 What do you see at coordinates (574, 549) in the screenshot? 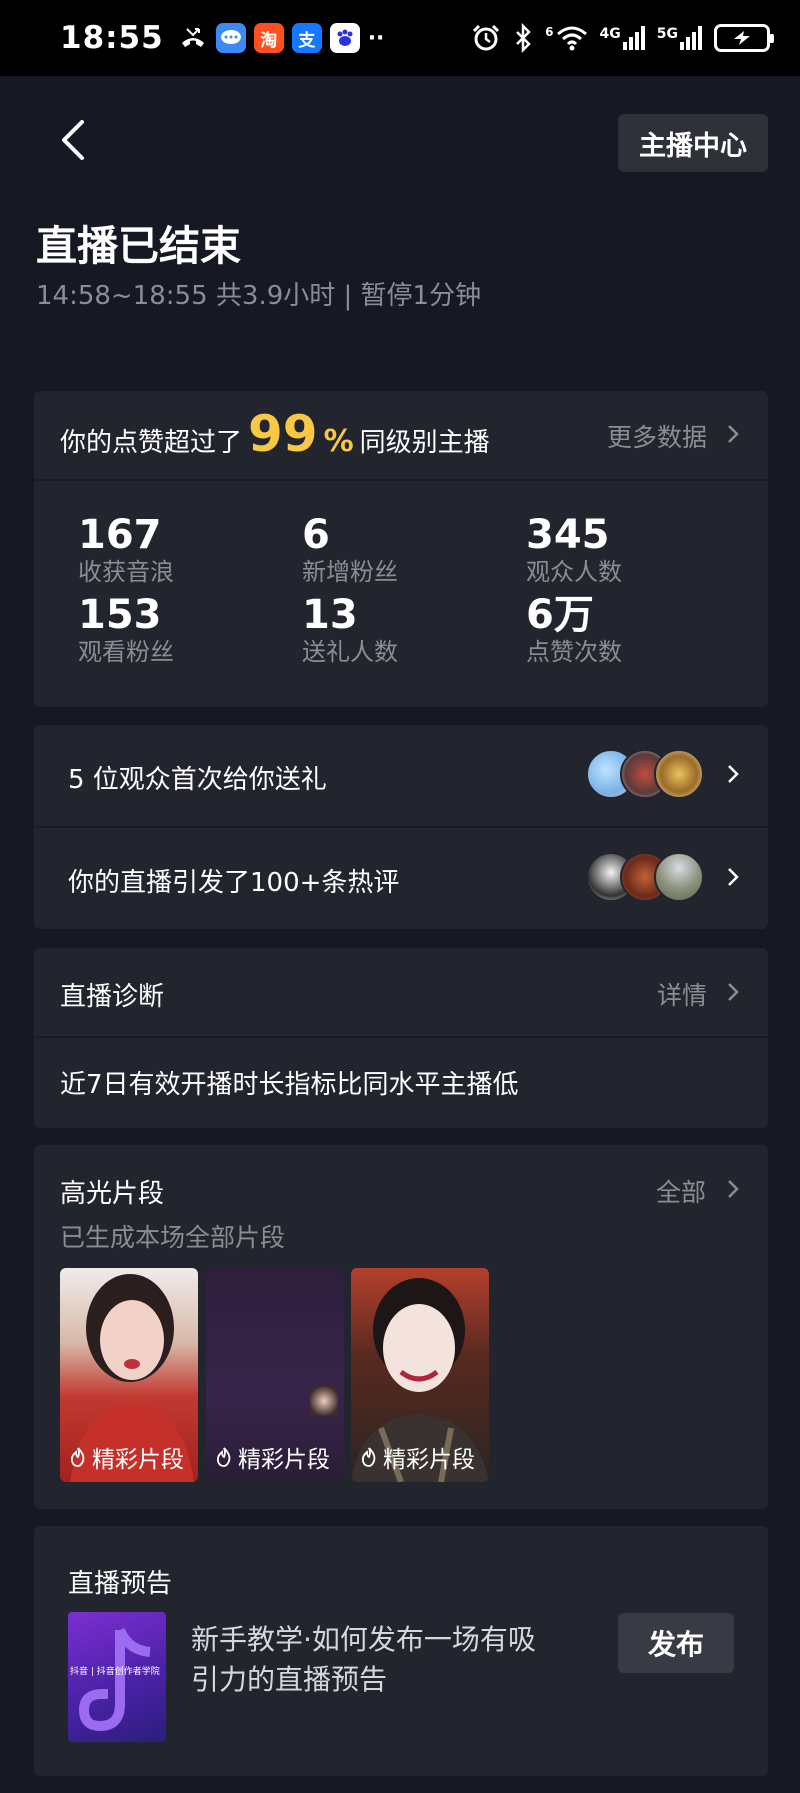
I see `stat-viewers: 345 观众人数` at bounding box center [574, 549].